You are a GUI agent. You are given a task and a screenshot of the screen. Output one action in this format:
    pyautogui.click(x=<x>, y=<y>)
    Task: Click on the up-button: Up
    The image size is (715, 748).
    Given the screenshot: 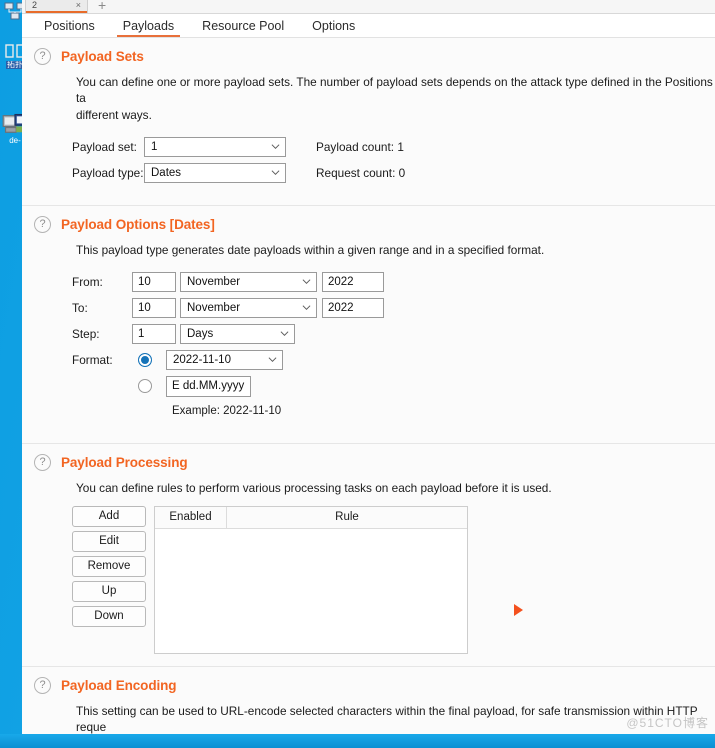 What is the action you would take?
    pyautogui.click(x=109, y=592)
    